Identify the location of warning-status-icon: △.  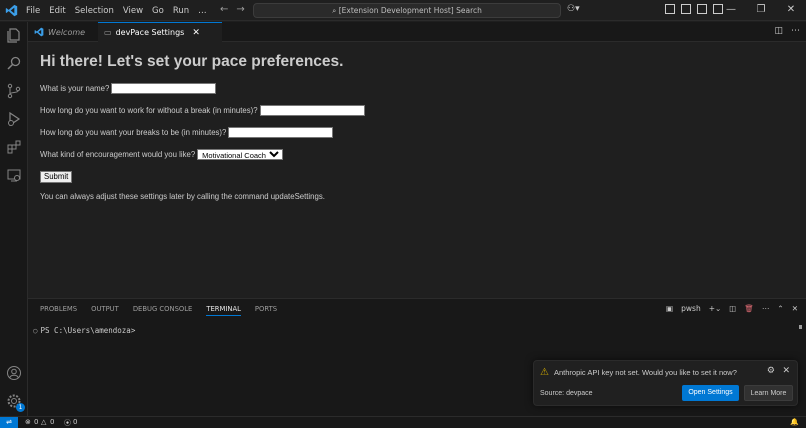
(43, 422).